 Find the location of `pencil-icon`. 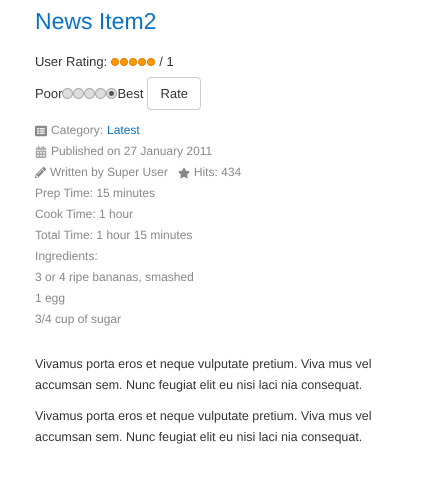

pencil-icon is located at coordinates (40, 172).